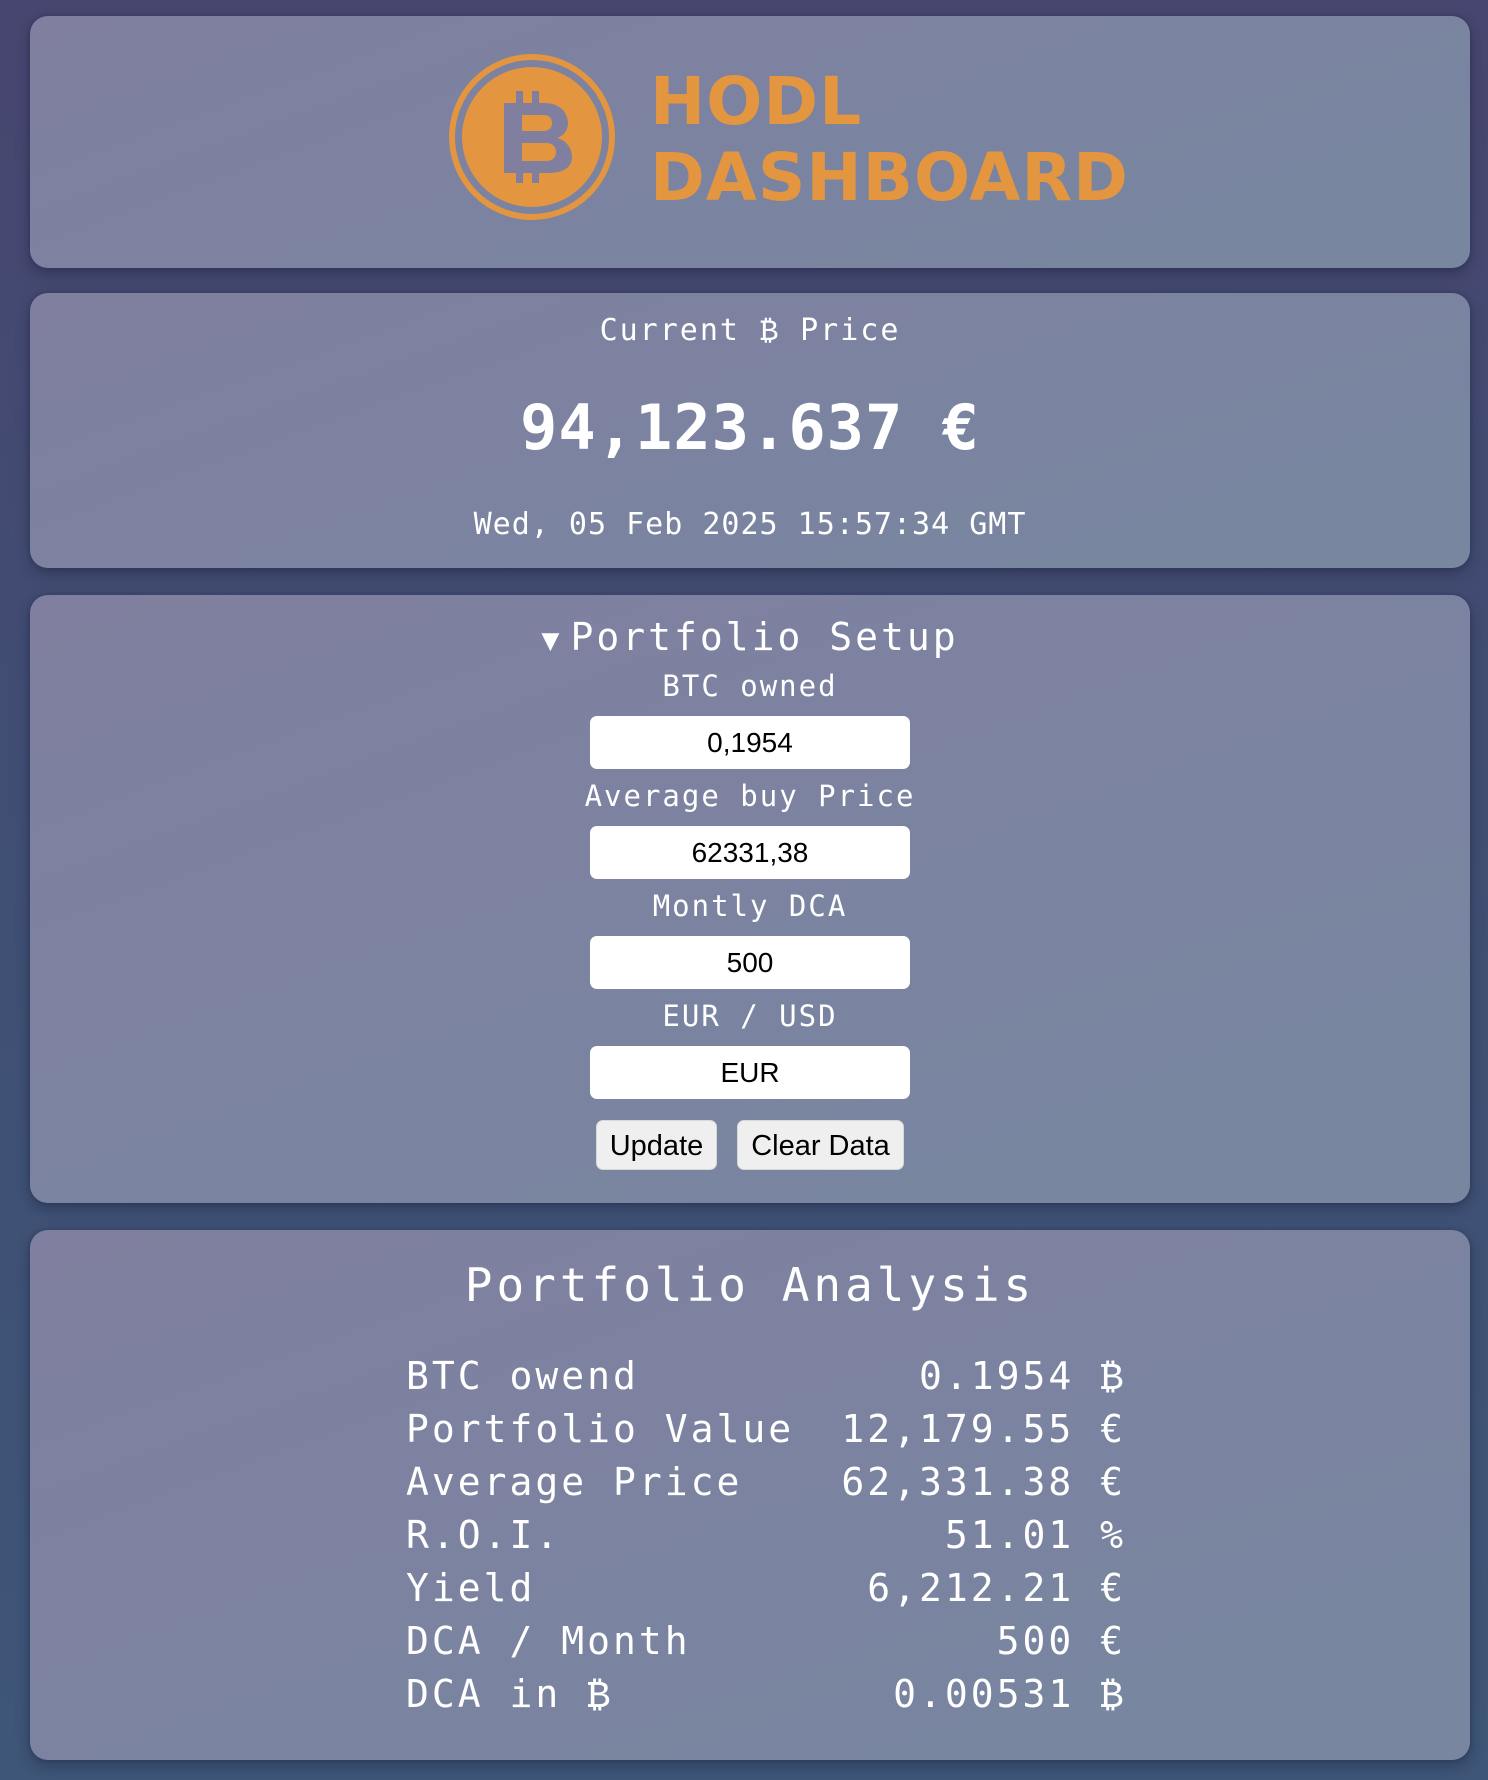 The height and width of the screenshot is (1780, 1488). I want to click on analysis-row-dca-month: DCA / Month 500 €, so click(766, 1645).